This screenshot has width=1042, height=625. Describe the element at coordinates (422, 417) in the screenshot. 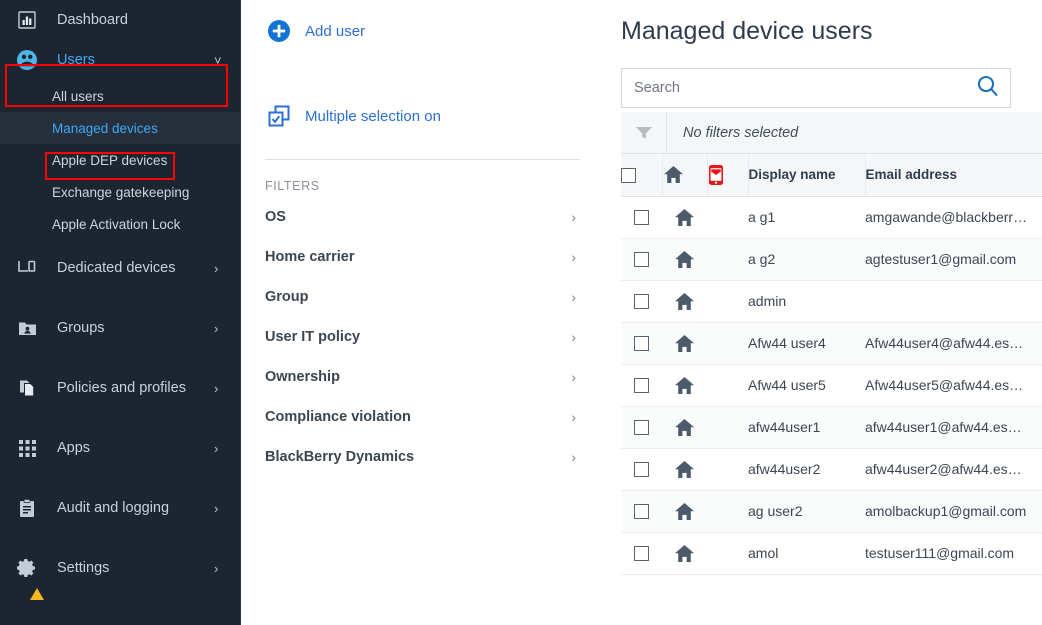

I see `filter-compliance-violation: Compliance violation ›` at that location.